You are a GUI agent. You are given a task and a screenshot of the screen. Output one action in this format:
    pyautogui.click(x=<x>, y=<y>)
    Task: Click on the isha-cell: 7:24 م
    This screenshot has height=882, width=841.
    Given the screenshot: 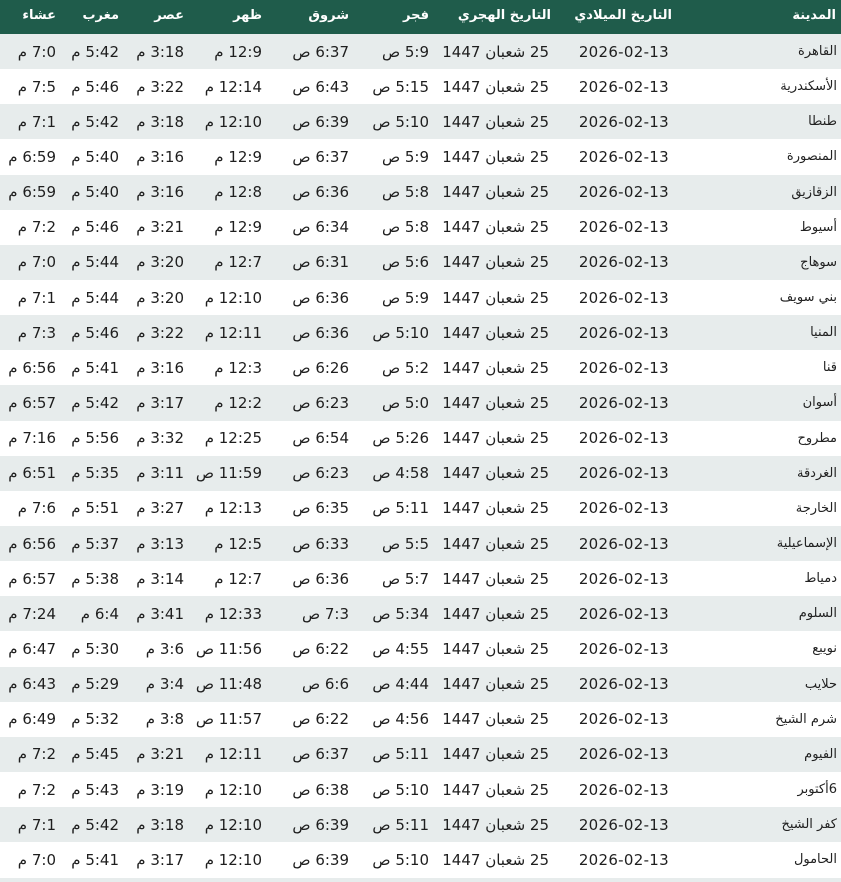 What is the action you would take?
    pyautogui.click(x=32, y=613)
    